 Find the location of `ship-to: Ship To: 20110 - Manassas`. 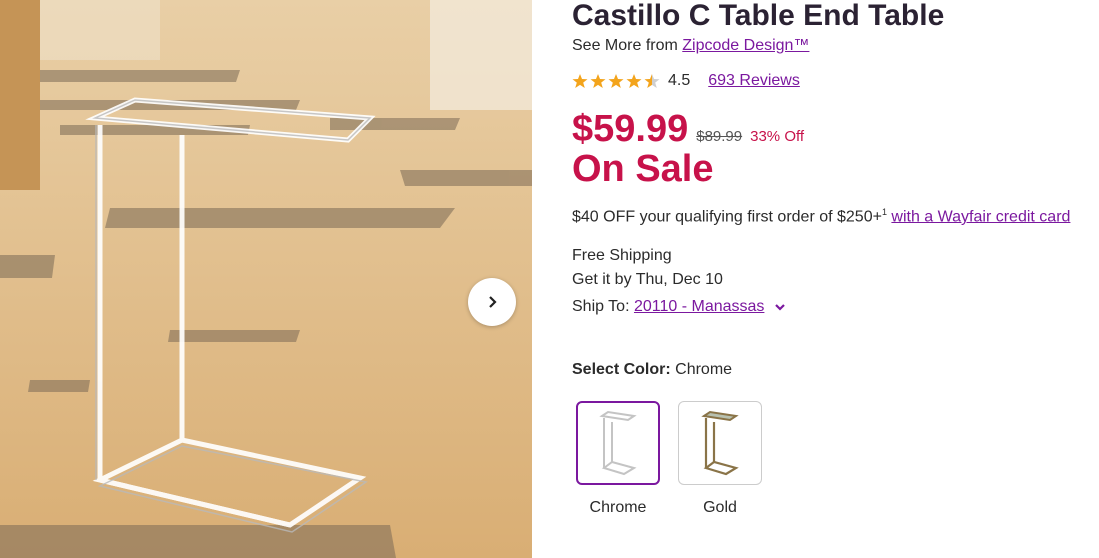

ship-to: Ship To: 20110 - Manassas is located at coordinates (679, 307).